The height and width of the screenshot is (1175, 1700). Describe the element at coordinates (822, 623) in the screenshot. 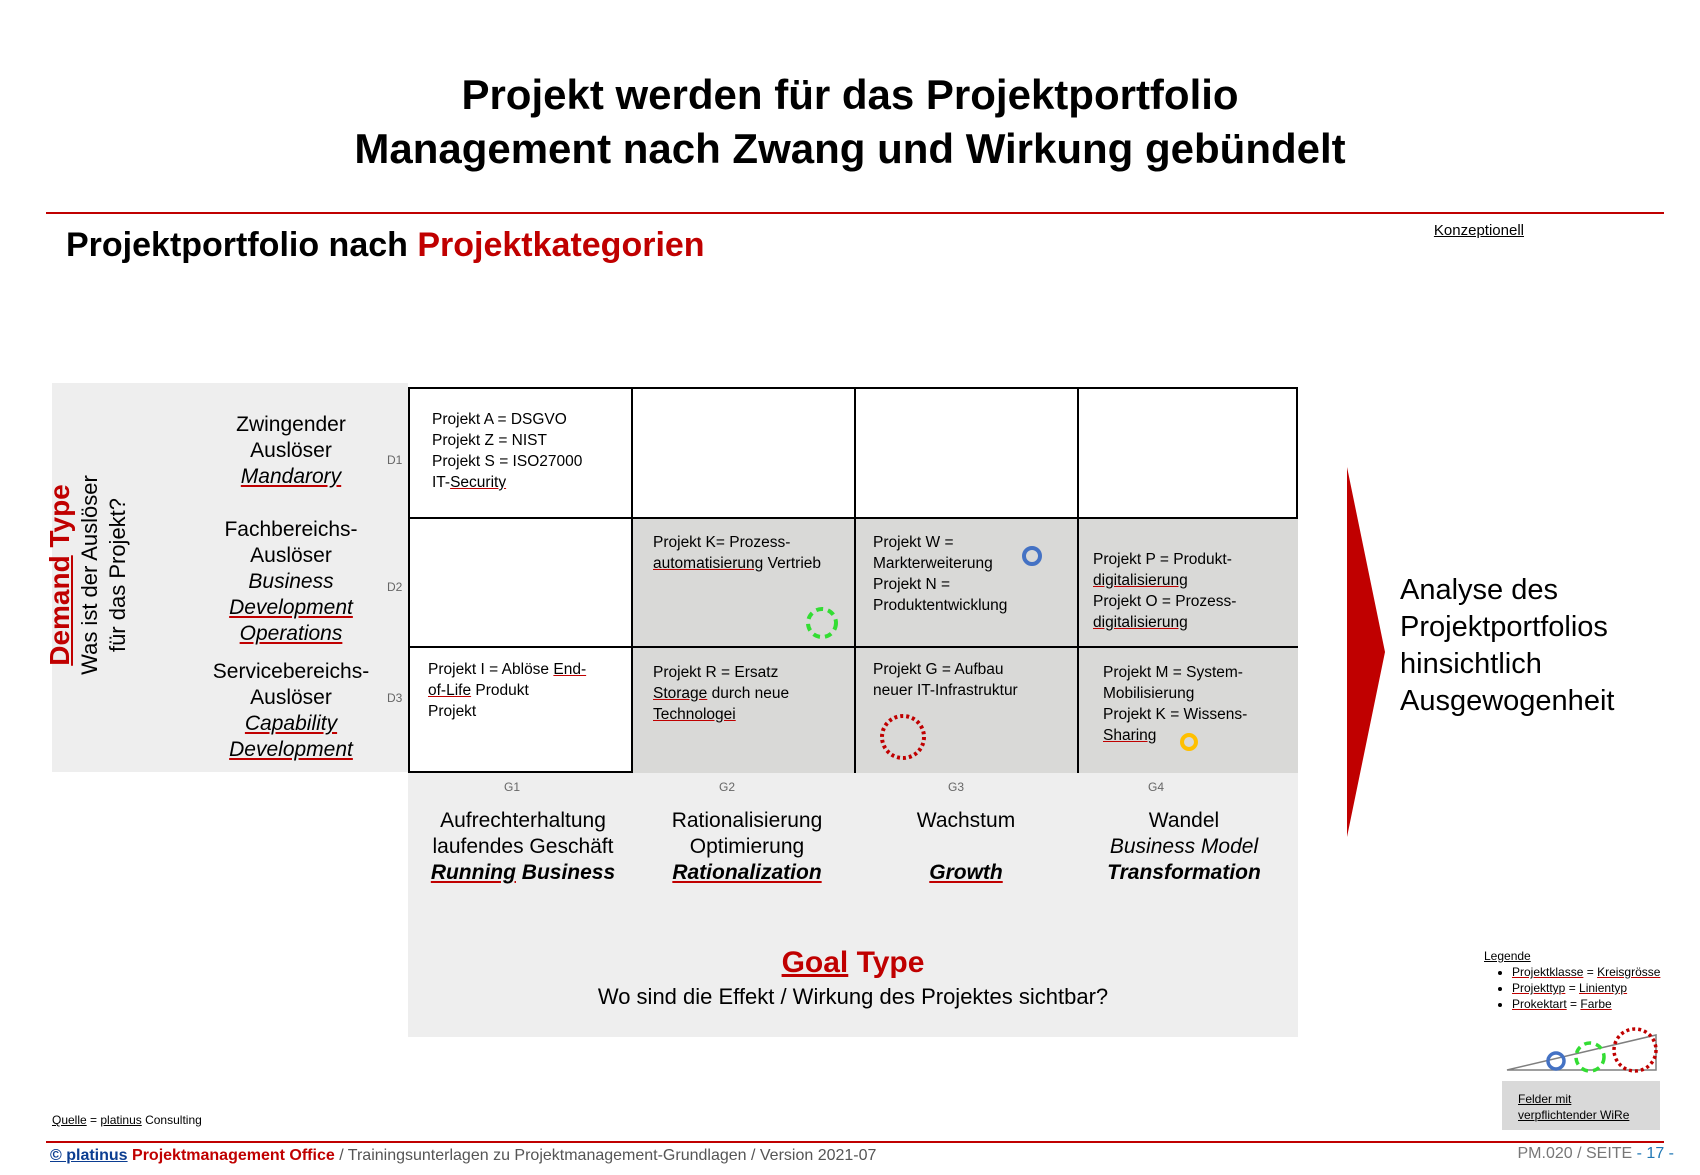

I see `green-dashed-circle-icon` at that location.